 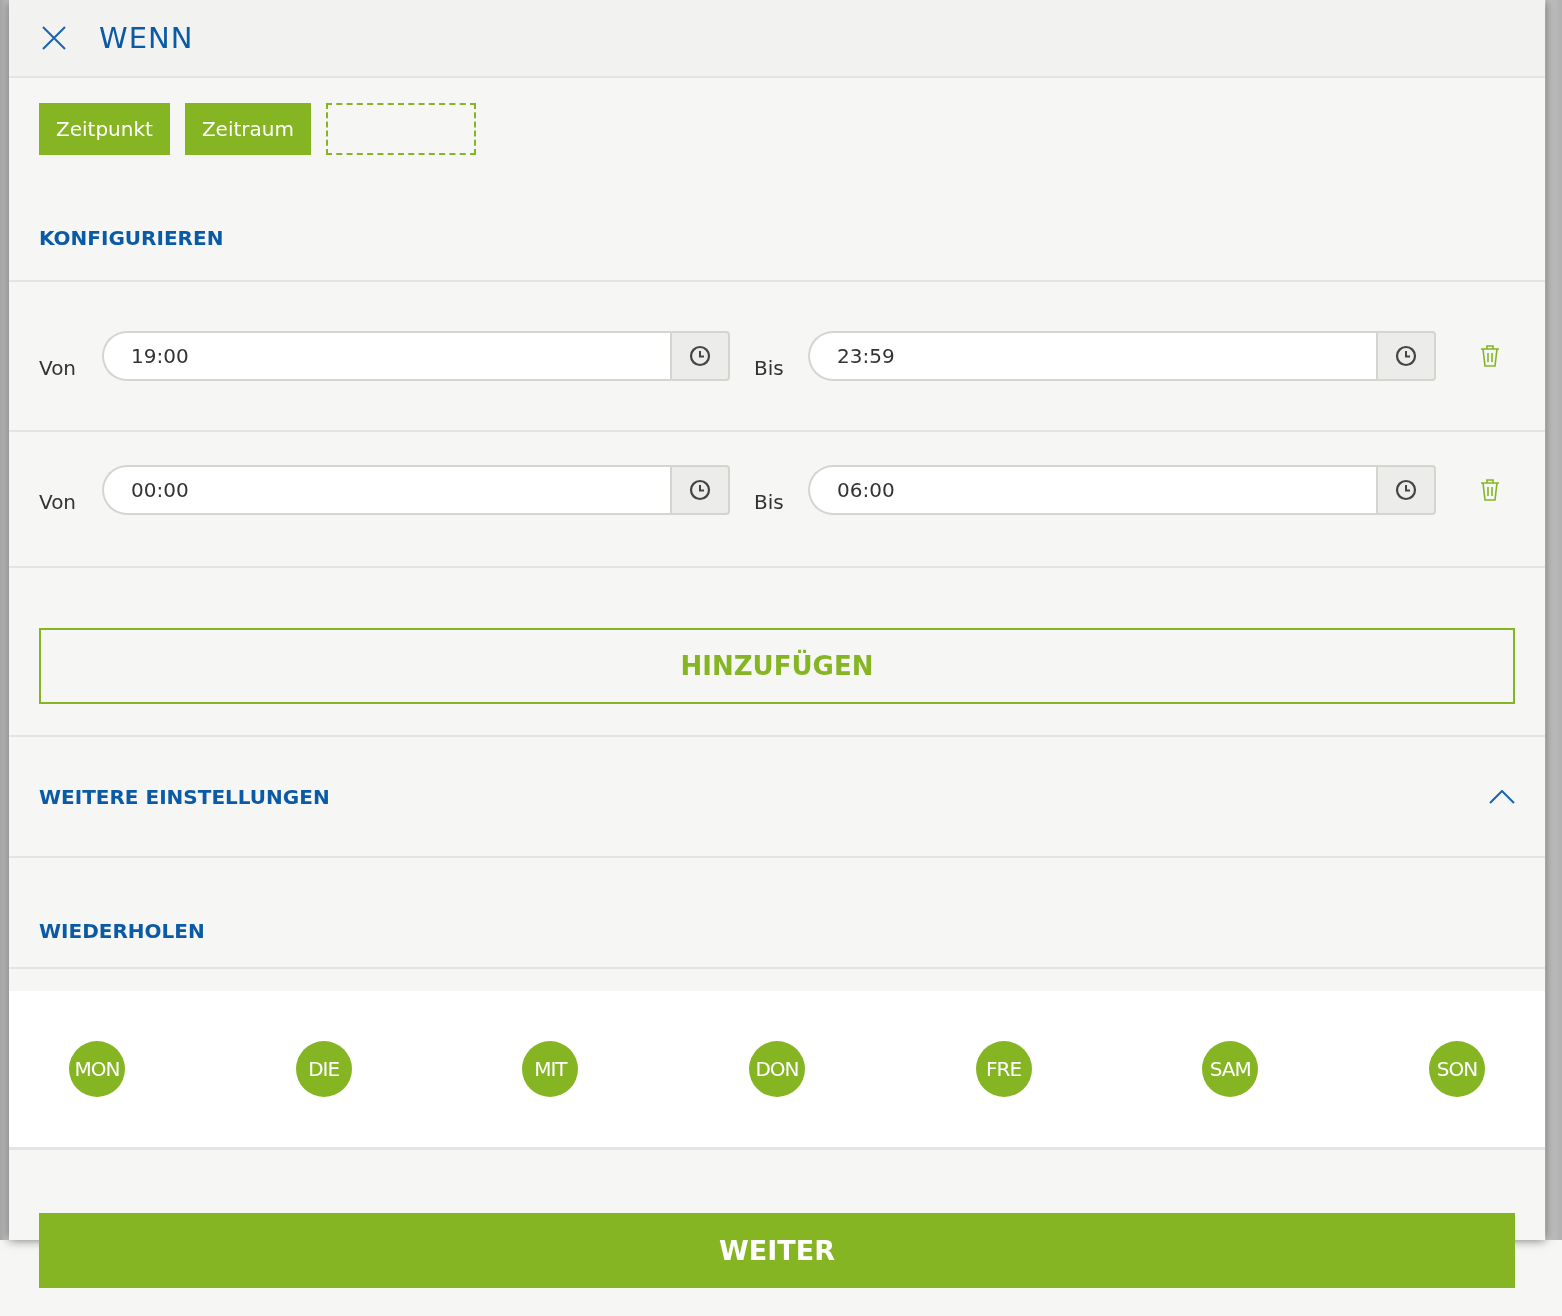 I want to click on trigger-type-button: Zeitpunkt, so click(x=104, y=129).